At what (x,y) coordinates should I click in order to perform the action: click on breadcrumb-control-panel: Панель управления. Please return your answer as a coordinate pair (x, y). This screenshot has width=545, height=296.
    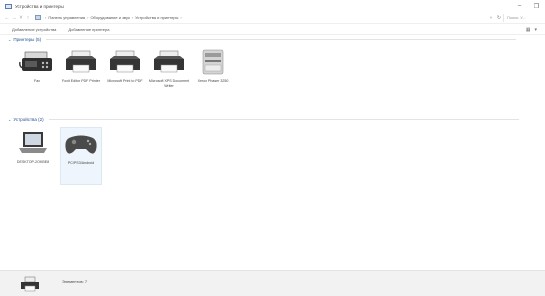
    Looking at the image, I should click on (66, 17).